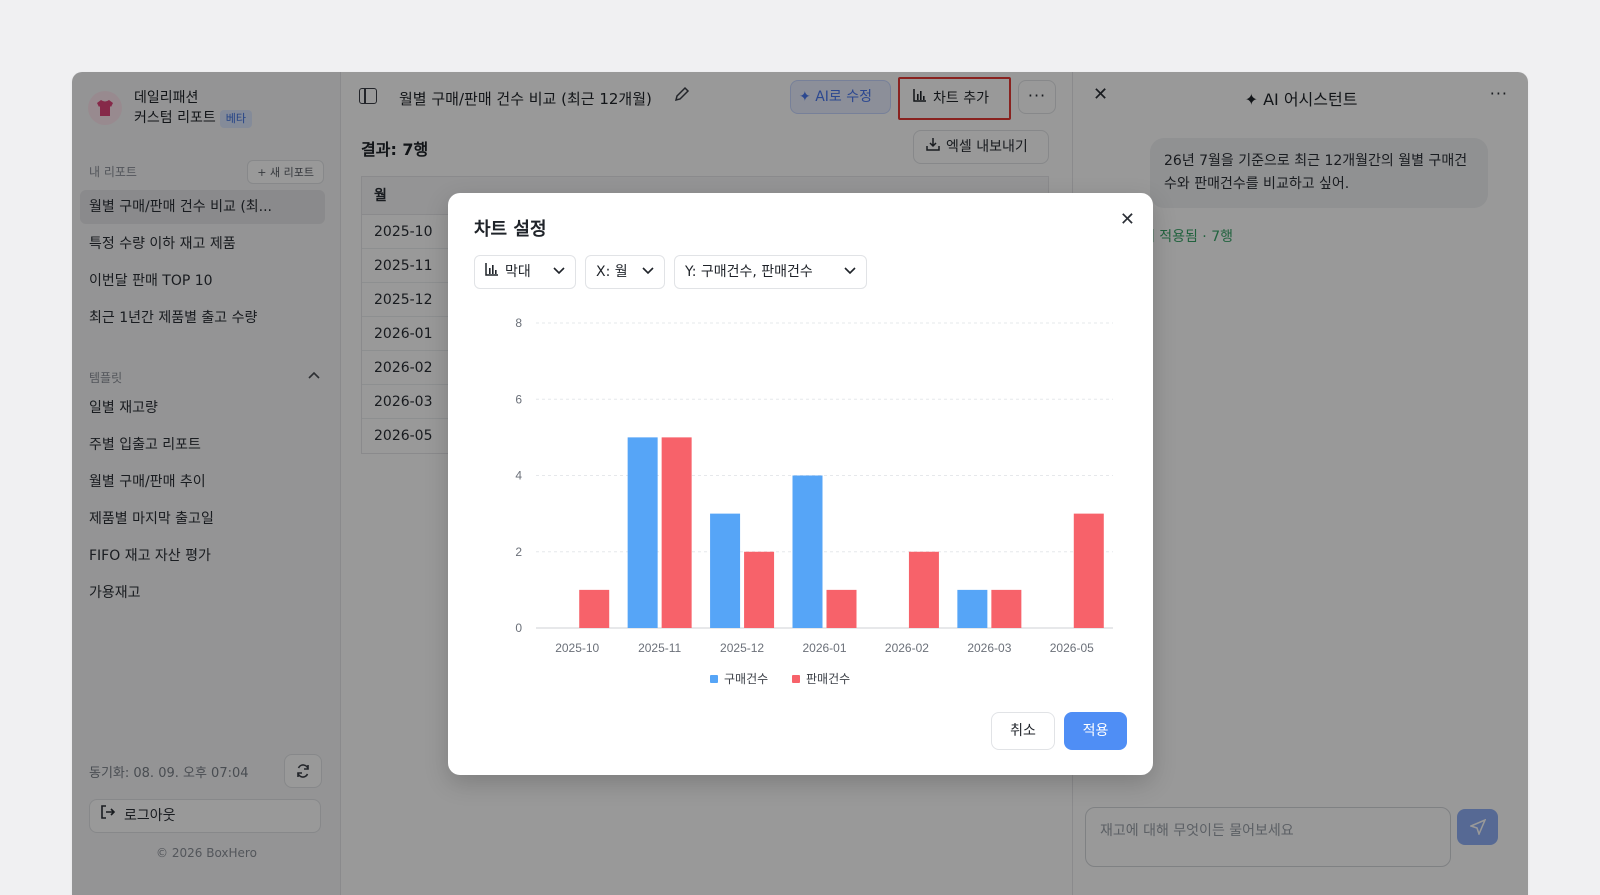 The height and width of the screenshot is (895, 1600). What do you see at coordinates (824, 648) in the screenshot?
I see `x-tick-label: 2026-01` at bounding box center [824, 648].